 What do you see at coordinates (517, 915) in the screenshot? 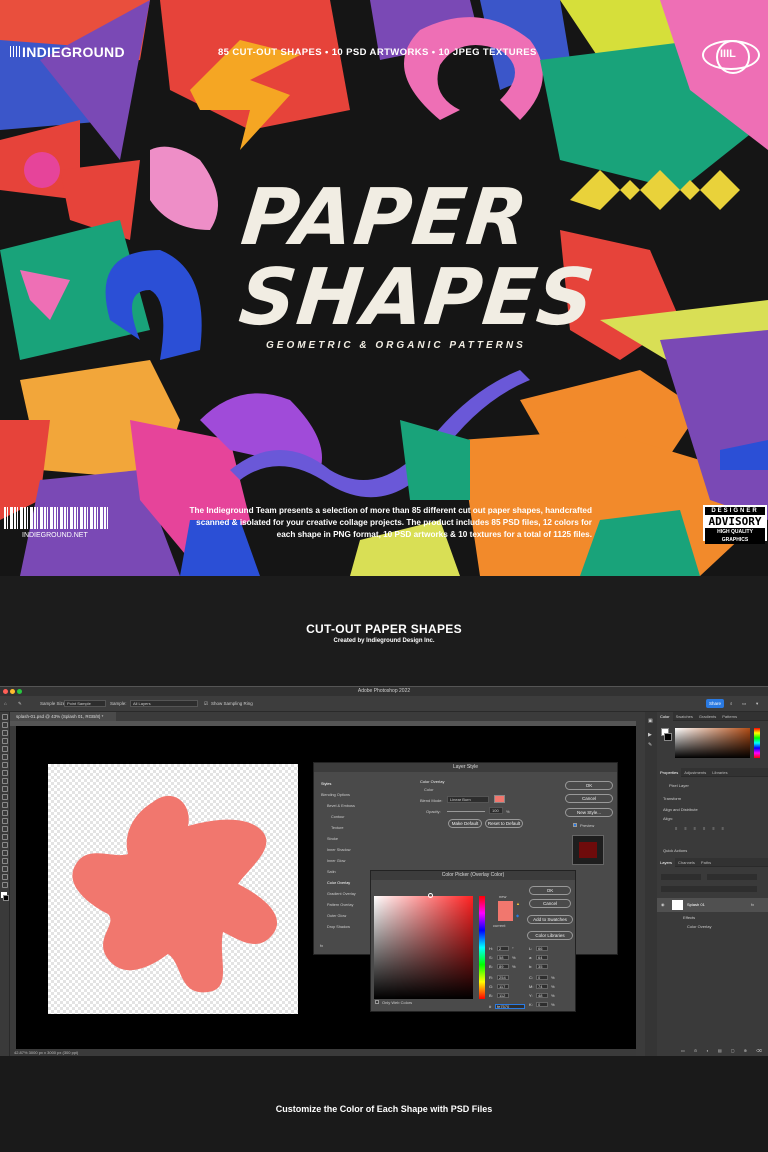
I see `web-safe-icon: ◆` at bounding box center [517, 915].